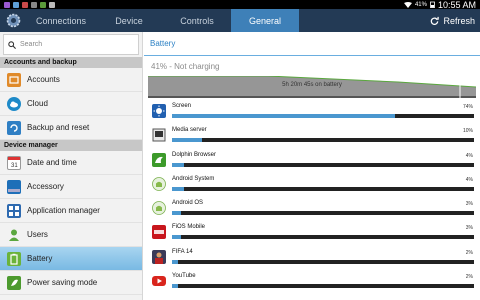  I want to click on battery-percent: 41%, so click(420, 4).